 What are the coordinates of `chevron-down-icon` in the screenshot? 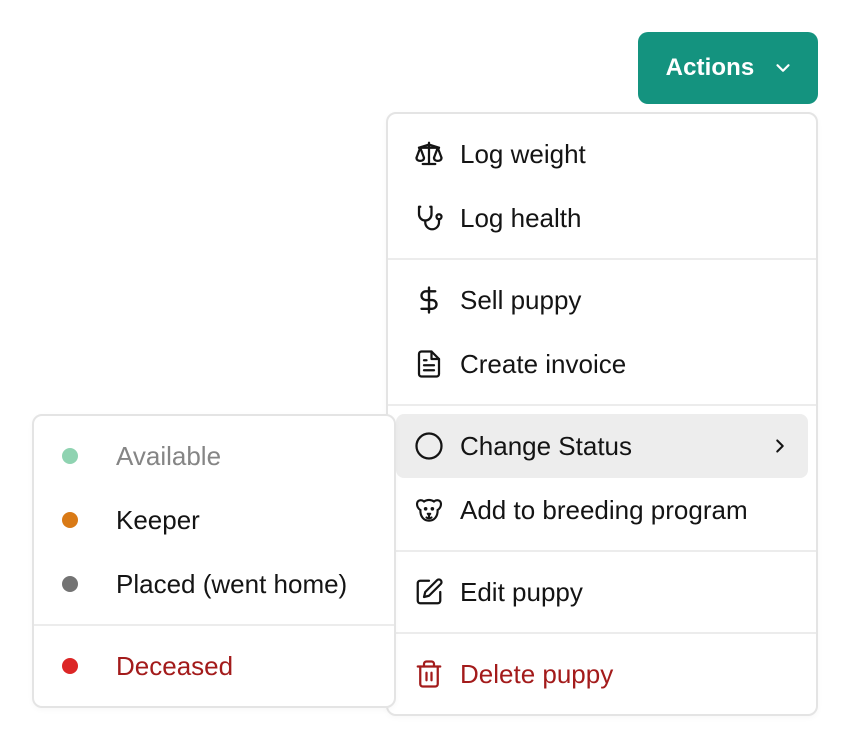 It's located at (783, 68).